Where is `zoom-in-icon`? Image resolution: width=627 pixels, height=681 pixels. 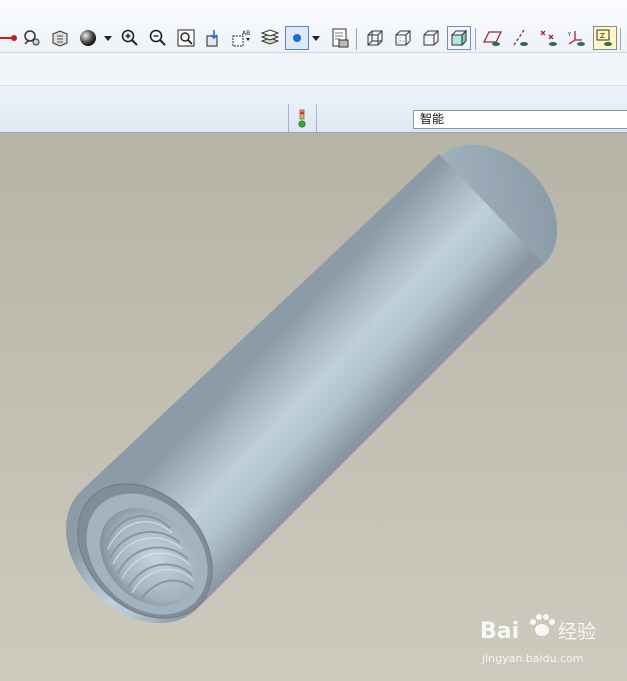
zoom-in-icon is located at coordinates (130, 38).